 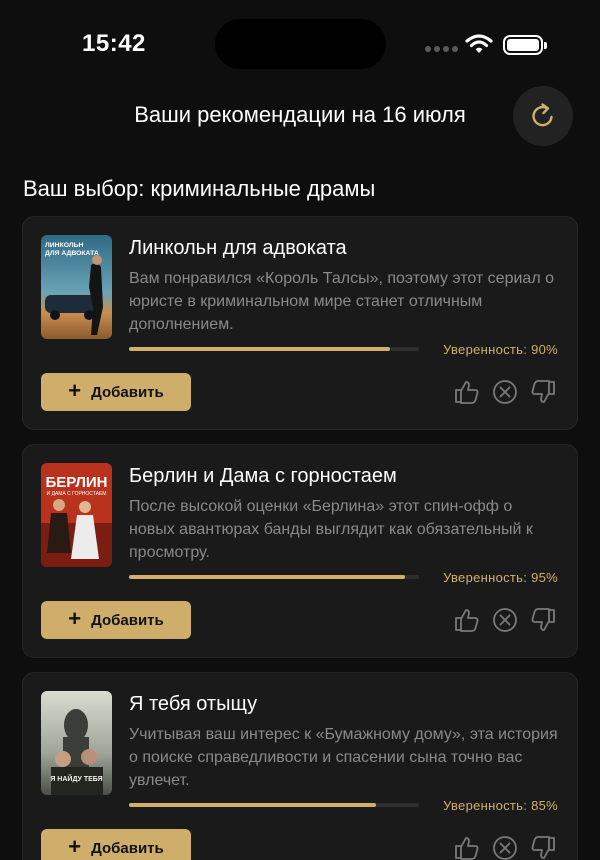 I want to click on confidence-label: Уверенность: 85%, so click(x=500, y=805).